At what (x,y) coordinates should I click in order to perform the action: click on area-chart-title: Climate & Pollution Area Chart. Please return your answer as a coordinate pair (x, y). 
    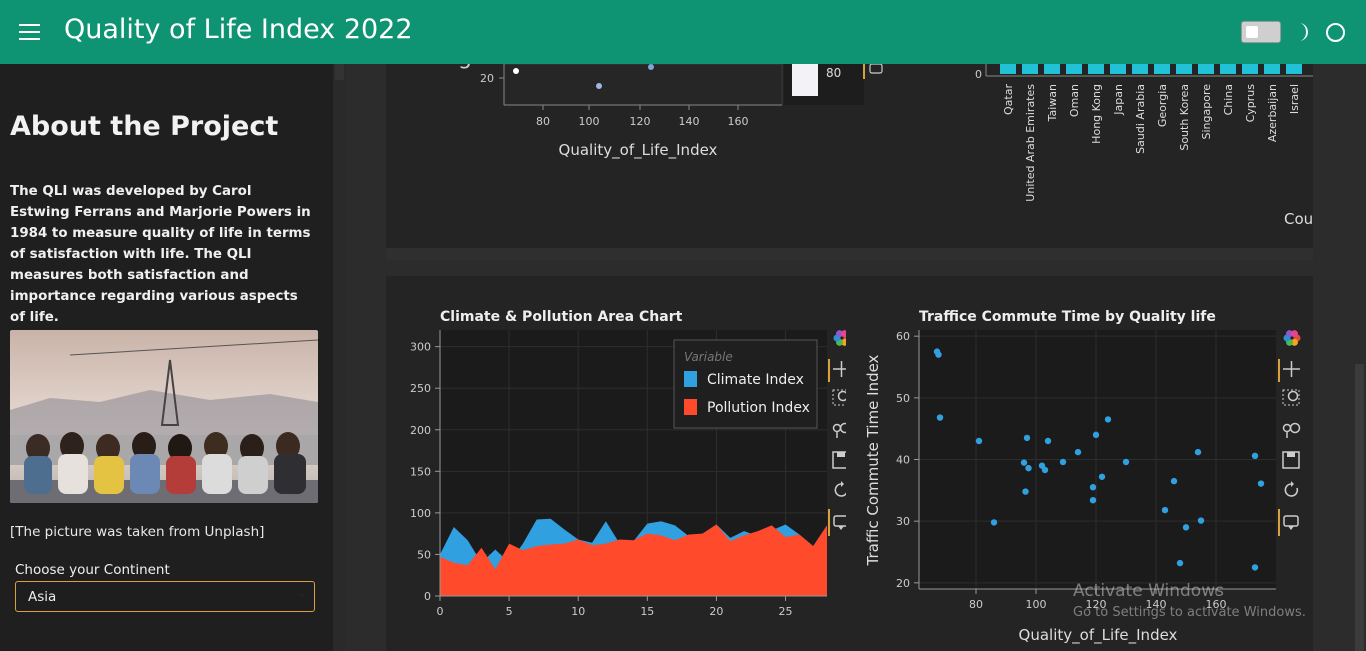
    Looking at the image, I should click on (561, 317).